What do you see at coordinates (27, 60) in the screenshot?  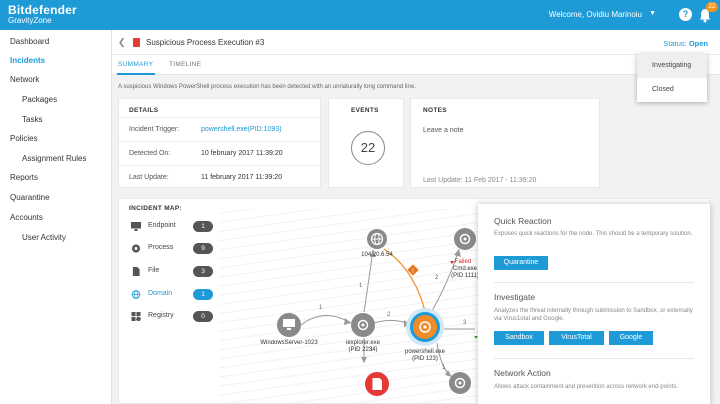 I see `sidebar-item-incidents: Incidents` at bounding box center [27, 60].